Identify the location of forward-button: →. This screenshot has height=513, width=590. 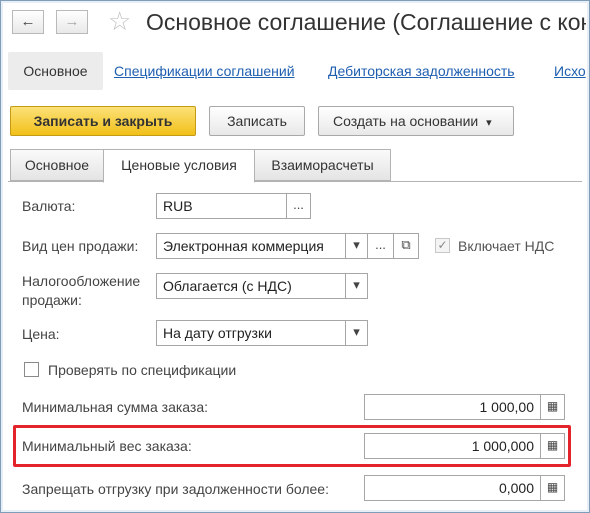
(72, 22).